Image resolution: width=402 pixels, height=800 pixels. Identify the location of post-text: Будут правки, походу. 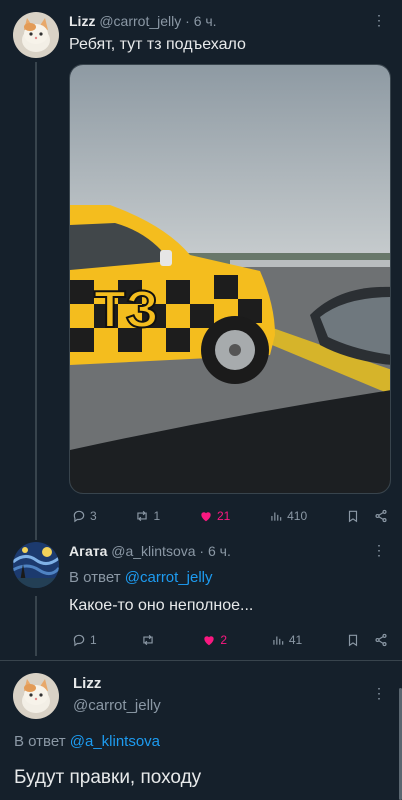
(108, 777).